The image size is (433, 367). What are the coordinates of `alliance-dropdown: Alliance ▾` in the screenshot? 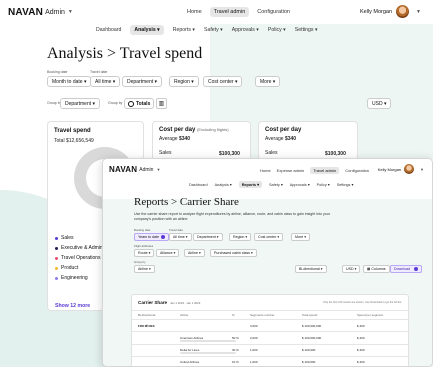 It's located at (168, 253).